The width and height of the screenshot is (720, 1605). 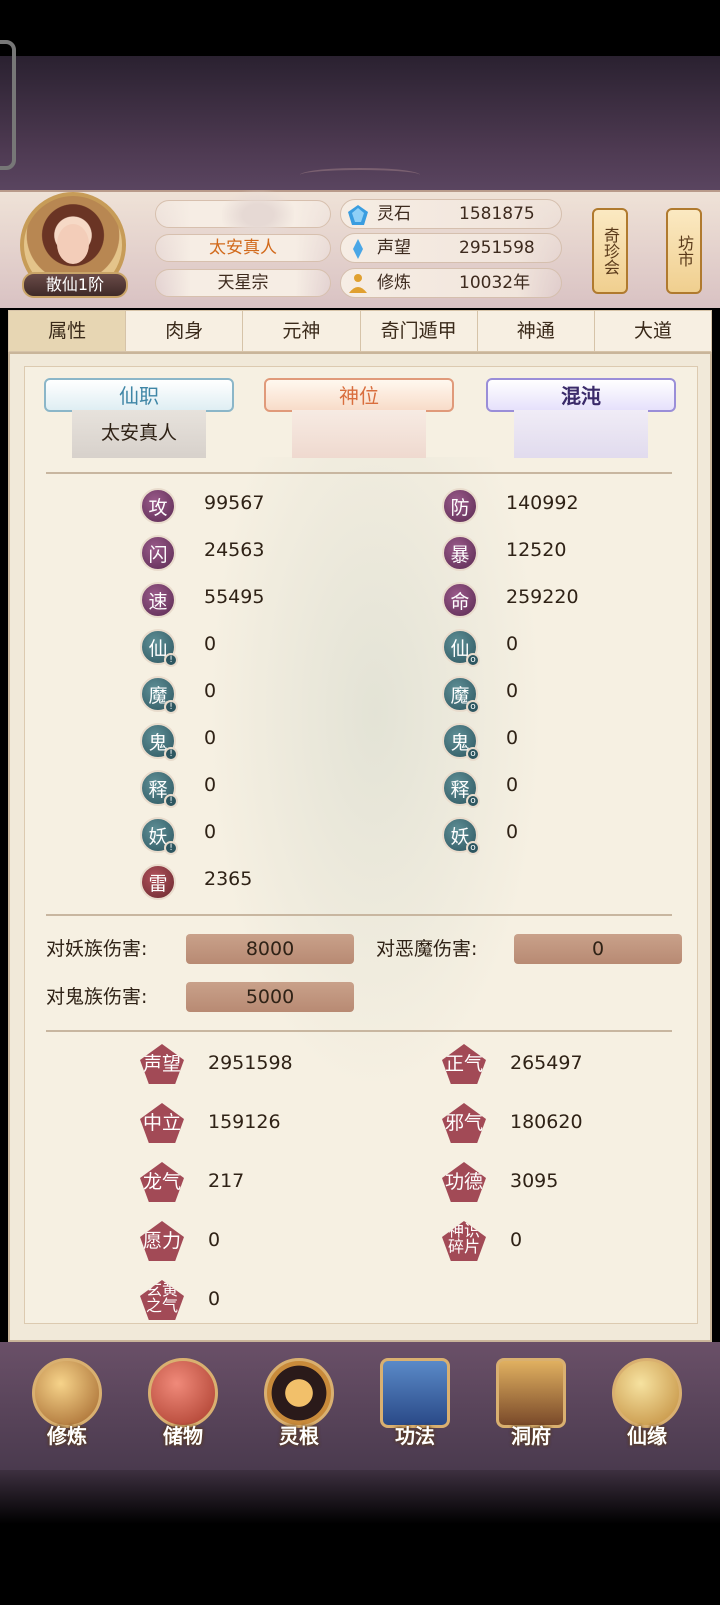 What do you see at coordinates (359, 395) in the screenshot?
I see `shenwei-ribbon: 神位` at bounding box center [359, 395].